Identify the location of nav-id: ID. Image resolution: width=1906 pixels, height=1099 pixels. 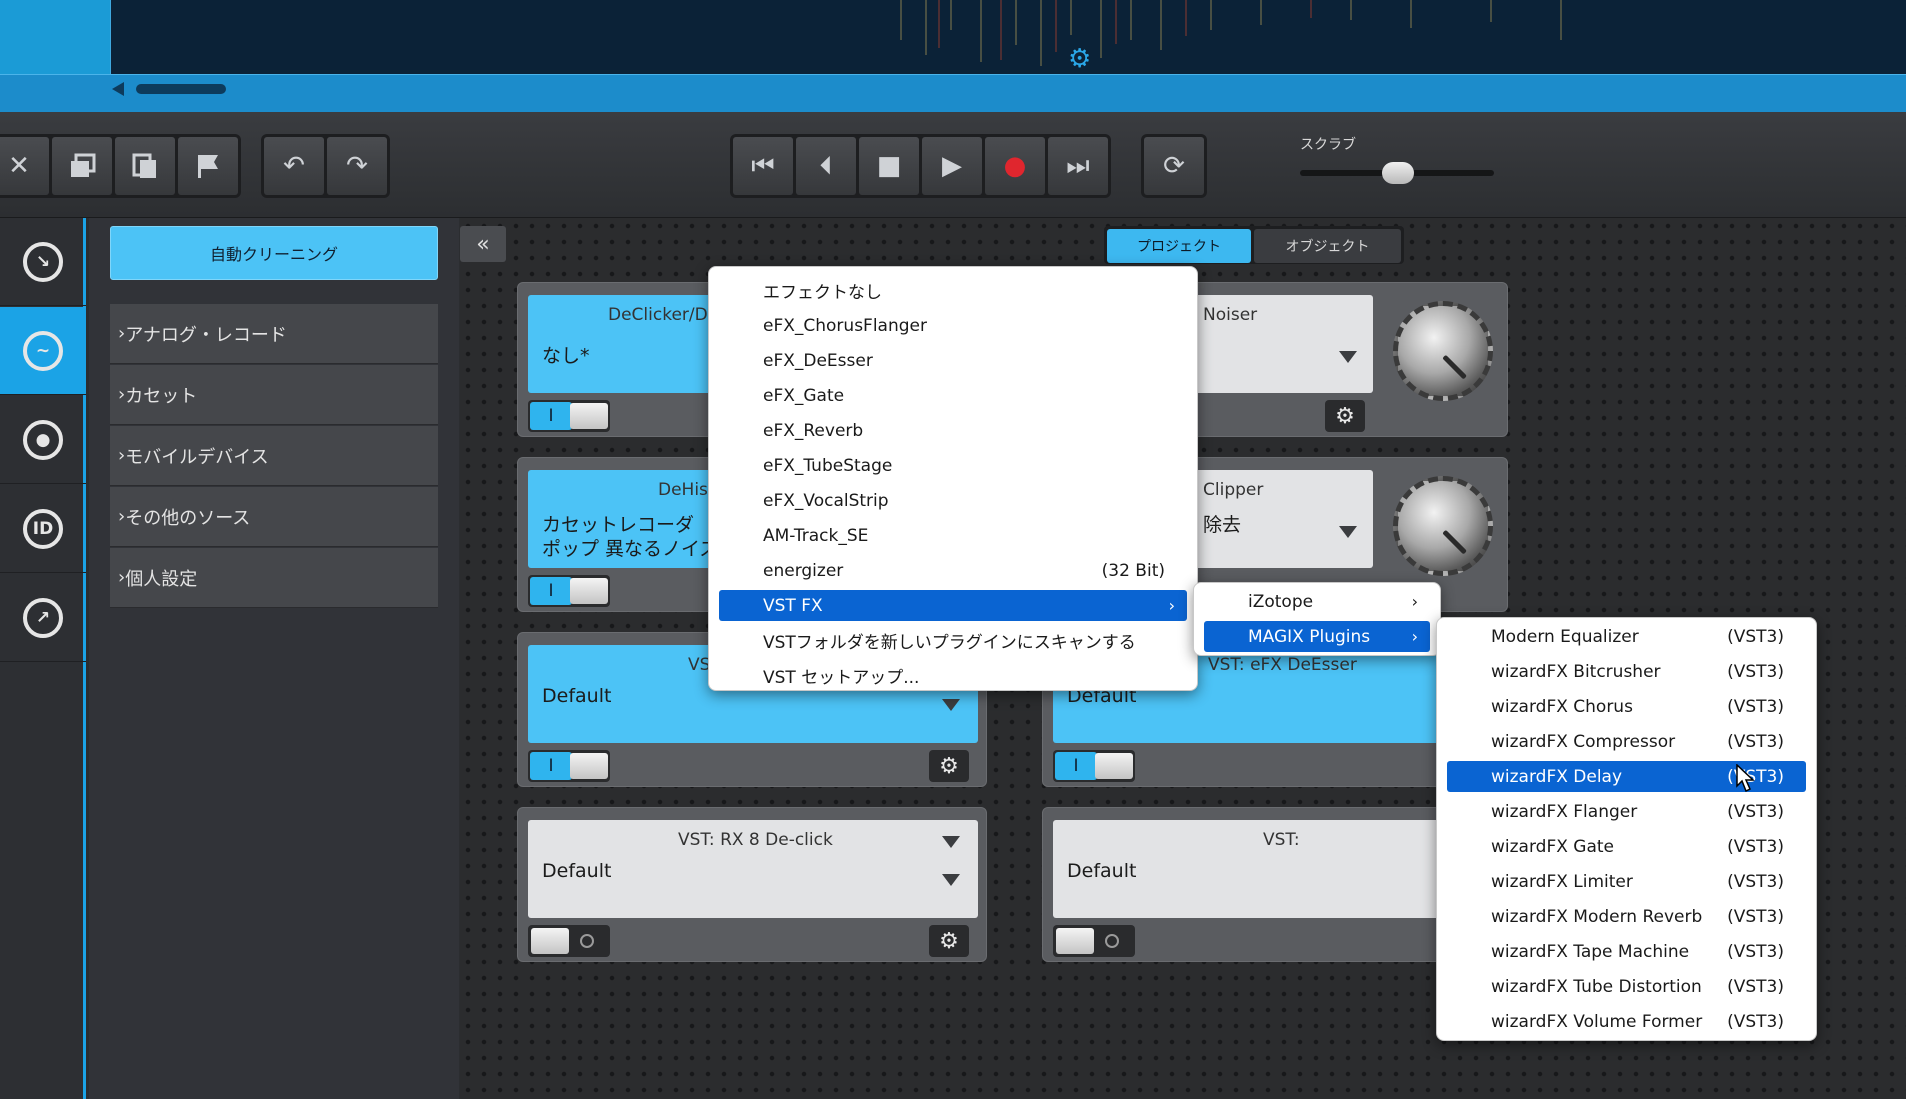
(43, 529).